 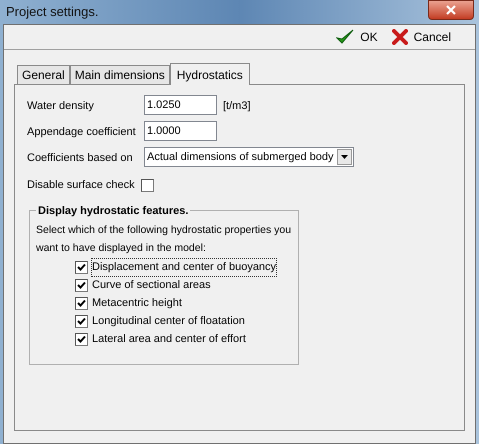 I want to click on field-label: Appendage coefficient, so click(x=82, y=132).